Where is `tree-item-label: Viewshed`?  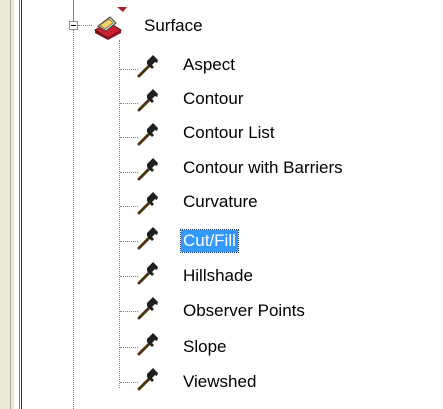
tree-item-label: Viewshed is located at coordinates (220, 381).